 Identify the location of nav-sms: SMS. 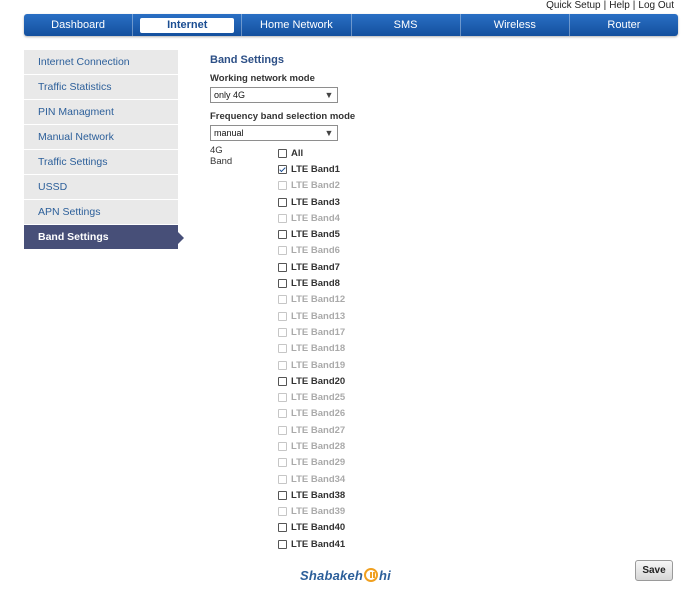
(406, 25).